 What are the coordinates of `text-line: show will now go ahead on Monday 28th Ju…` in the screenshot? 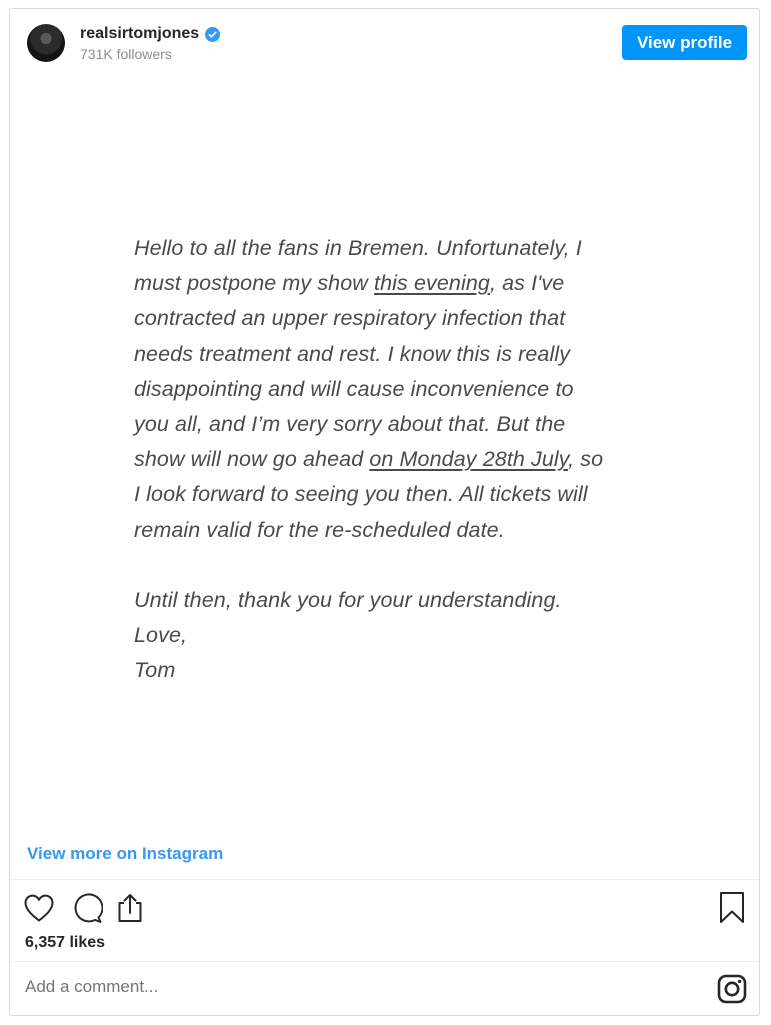 It's located at (404, 459).